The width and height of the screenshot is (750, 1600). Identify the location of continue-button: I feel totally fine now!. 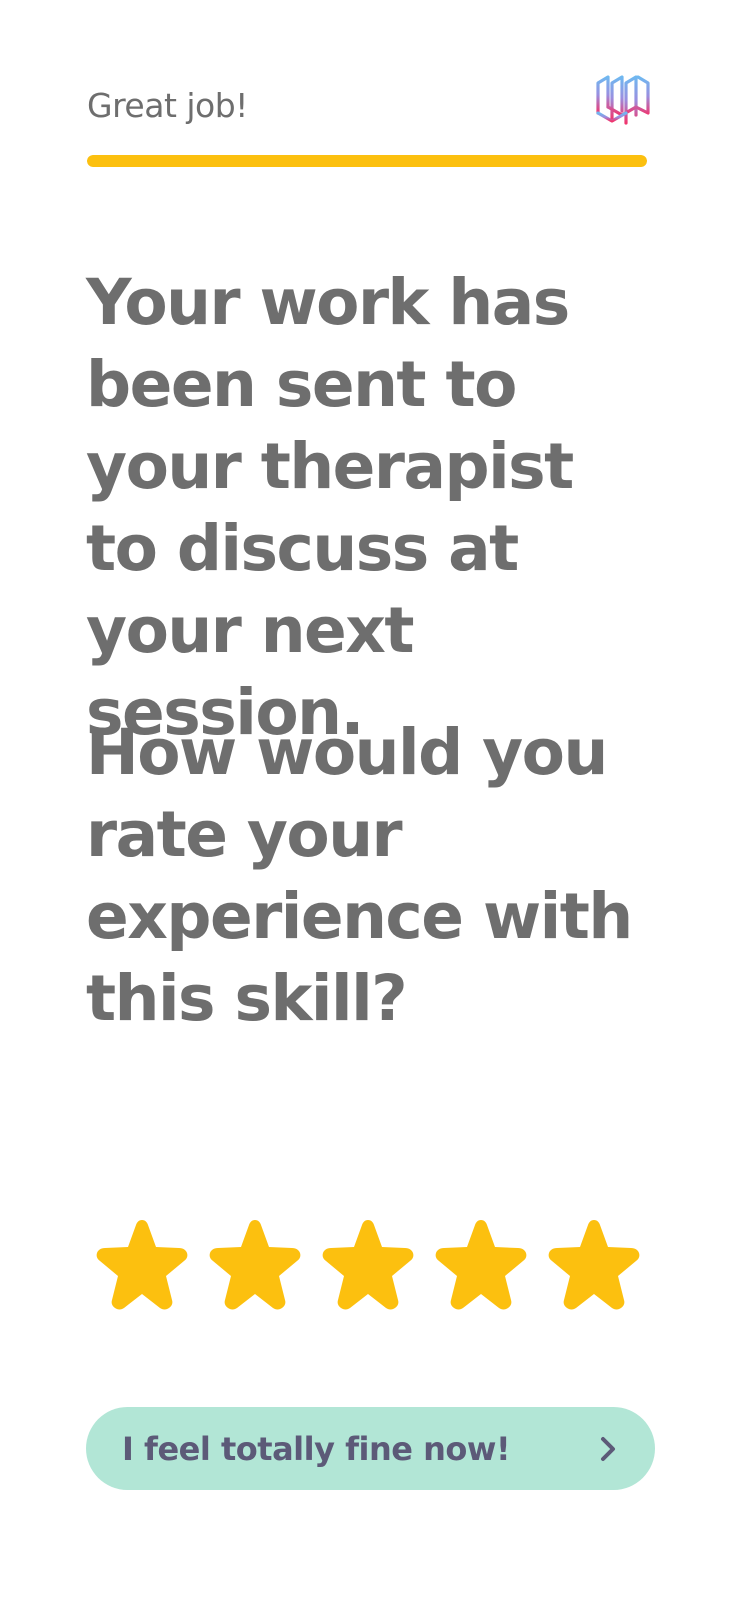
(370, 1448).